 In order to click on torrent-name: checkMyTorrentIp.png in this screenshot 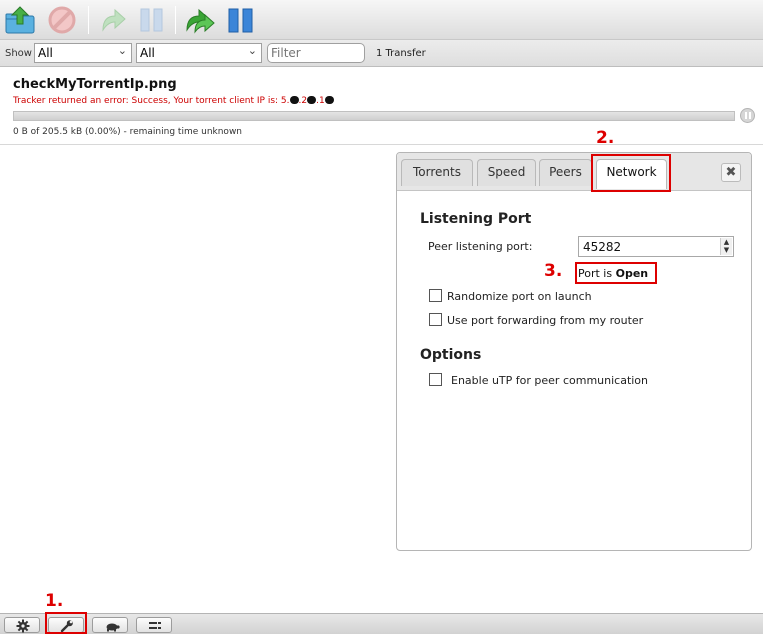, I will do `click(95, 84)`.